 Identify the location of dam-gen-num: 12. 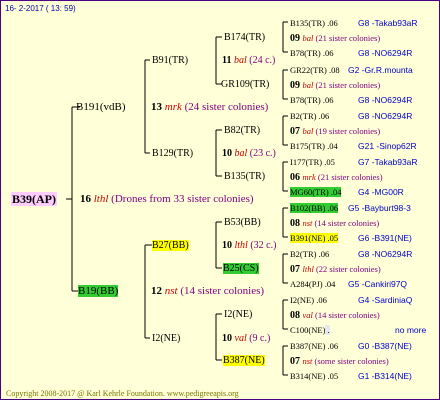
(156, 291).